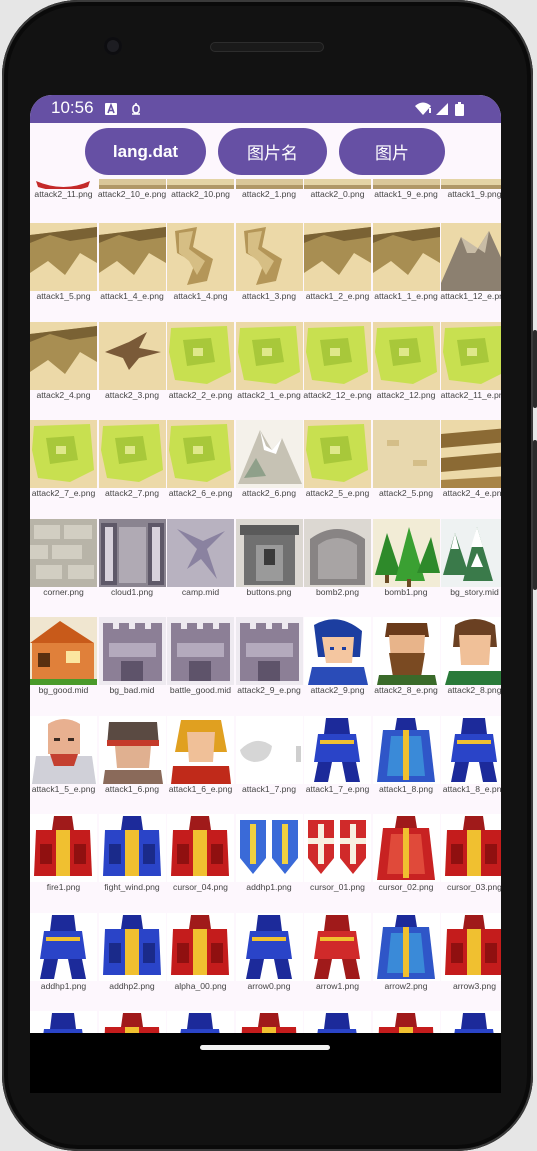  Describe the element at coordinates (406, 567) in the screenshot. I see `sprite-cell: bomb1.png` at that location.